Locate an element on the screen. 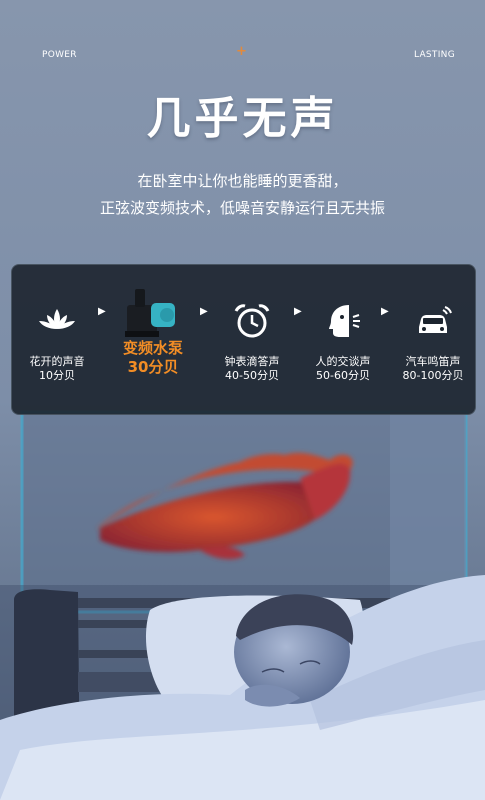 The image size is (485, 800). car-horn-icon is located at coordinates (435, 319).